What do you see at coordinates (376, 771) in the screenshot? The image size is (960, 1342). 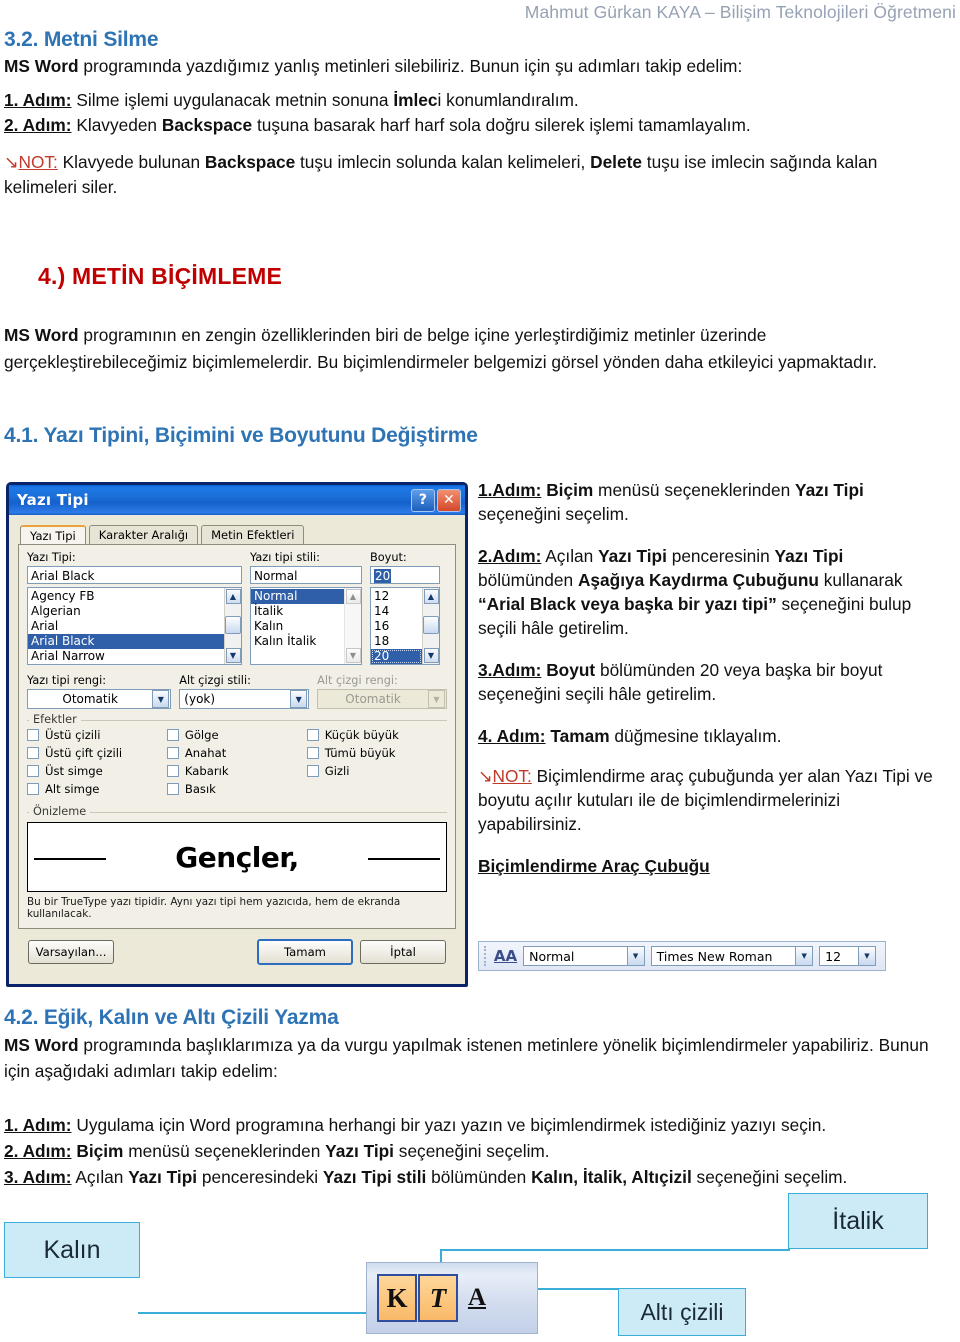 I see `checkbox-gizli: Gizli` at bounding box center [376, 771].